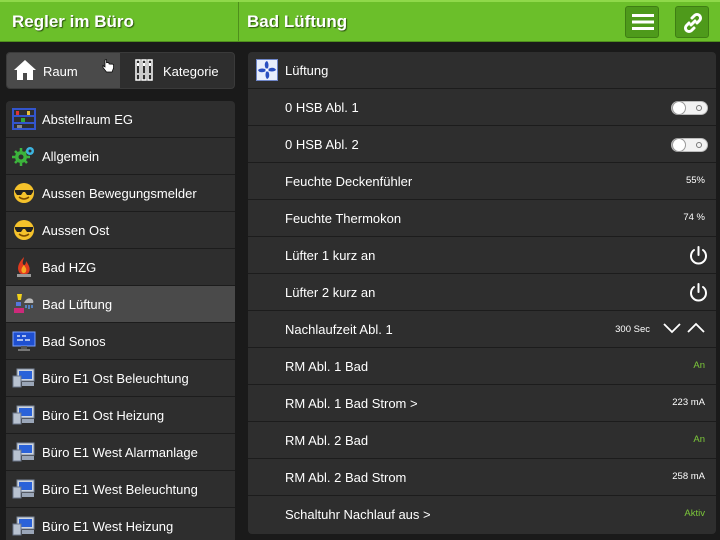 Image resolution: width=720 pixels, height=540 pixels. I want to click on stepper-value: 300 Sec, so click(632, 329).